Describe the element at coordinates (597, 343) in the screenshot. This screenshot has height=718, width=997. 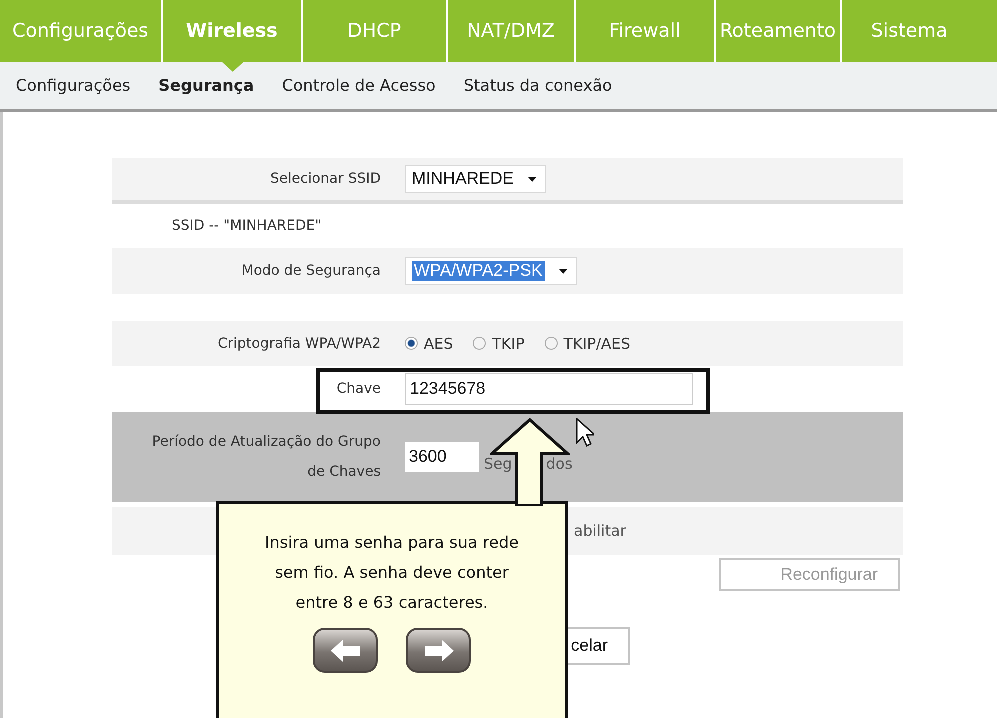
I see `radio-label: TKIP/AES` at that location.